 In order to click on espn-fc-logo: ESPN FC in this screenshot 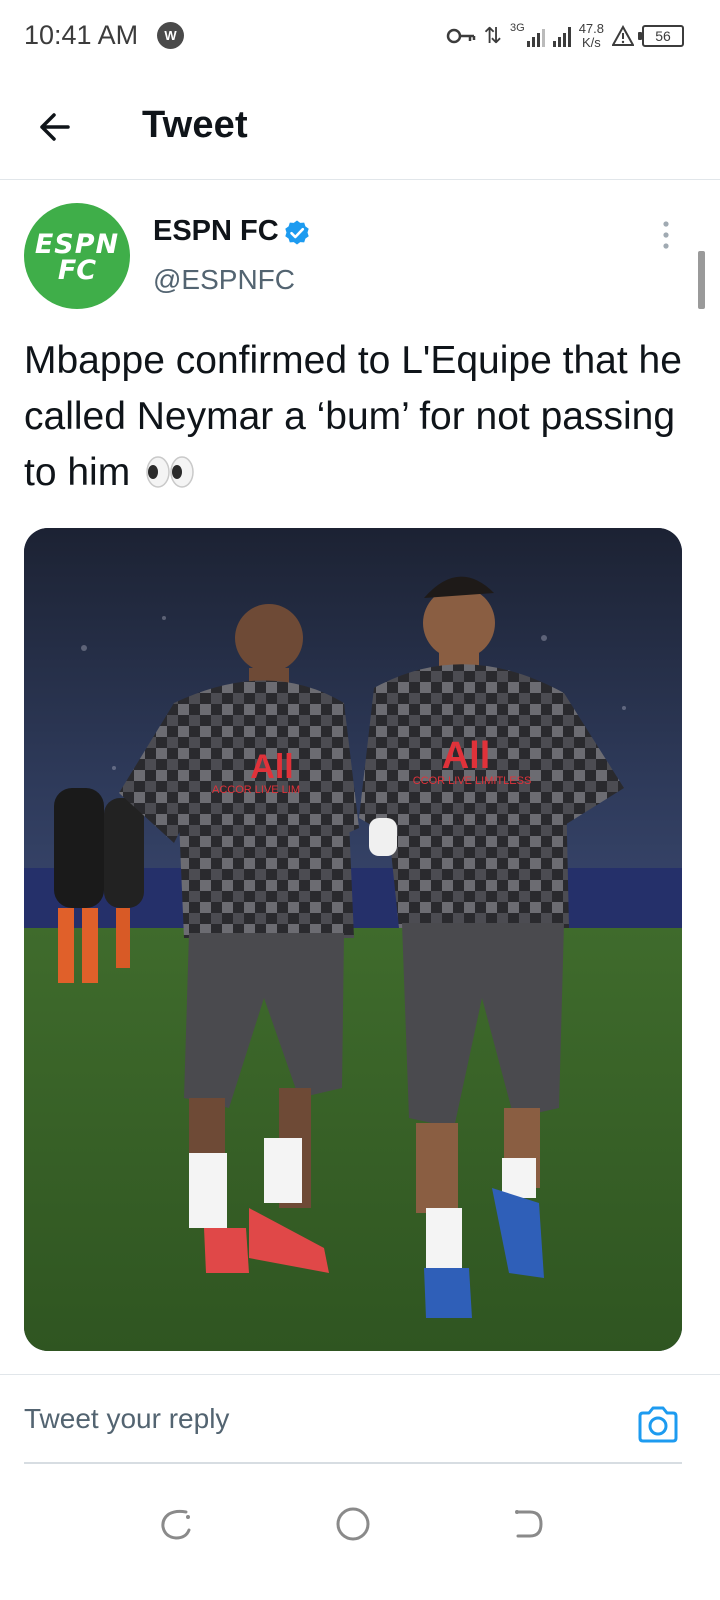, I will do `click(77, 258)`.